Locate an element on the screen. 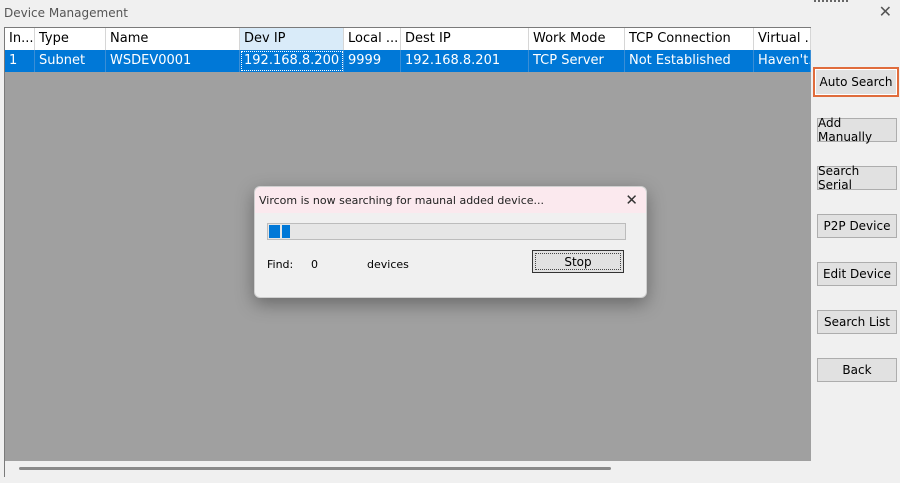 The height and width of the screenshot is (483, 900). col-type-cell: Subnet is located at coordinates (70, 61).